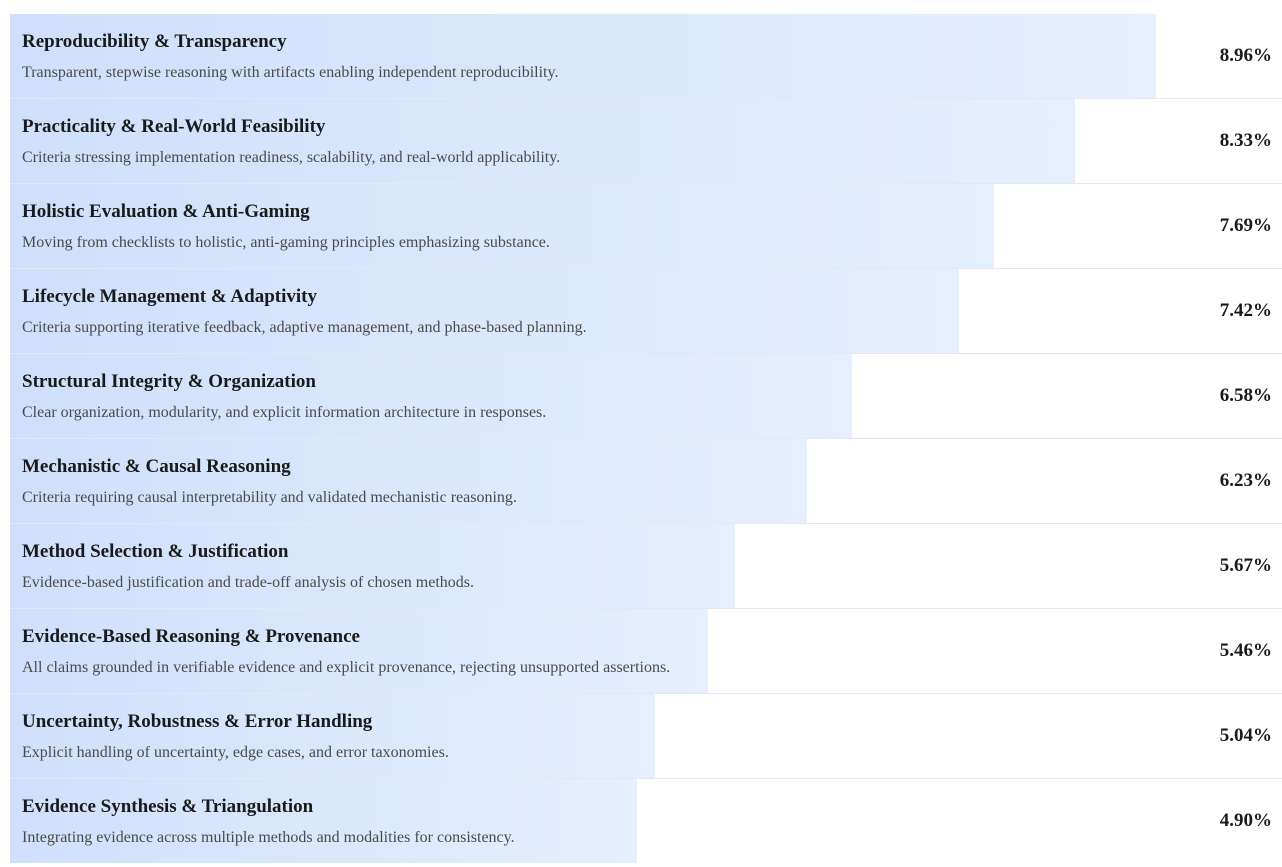 The image size is (1282, 867). Describe the element at coordinates (191, 636) in the screenshot. I see `row-title: Evidence-Based Reasoning & Provenance` at that location.